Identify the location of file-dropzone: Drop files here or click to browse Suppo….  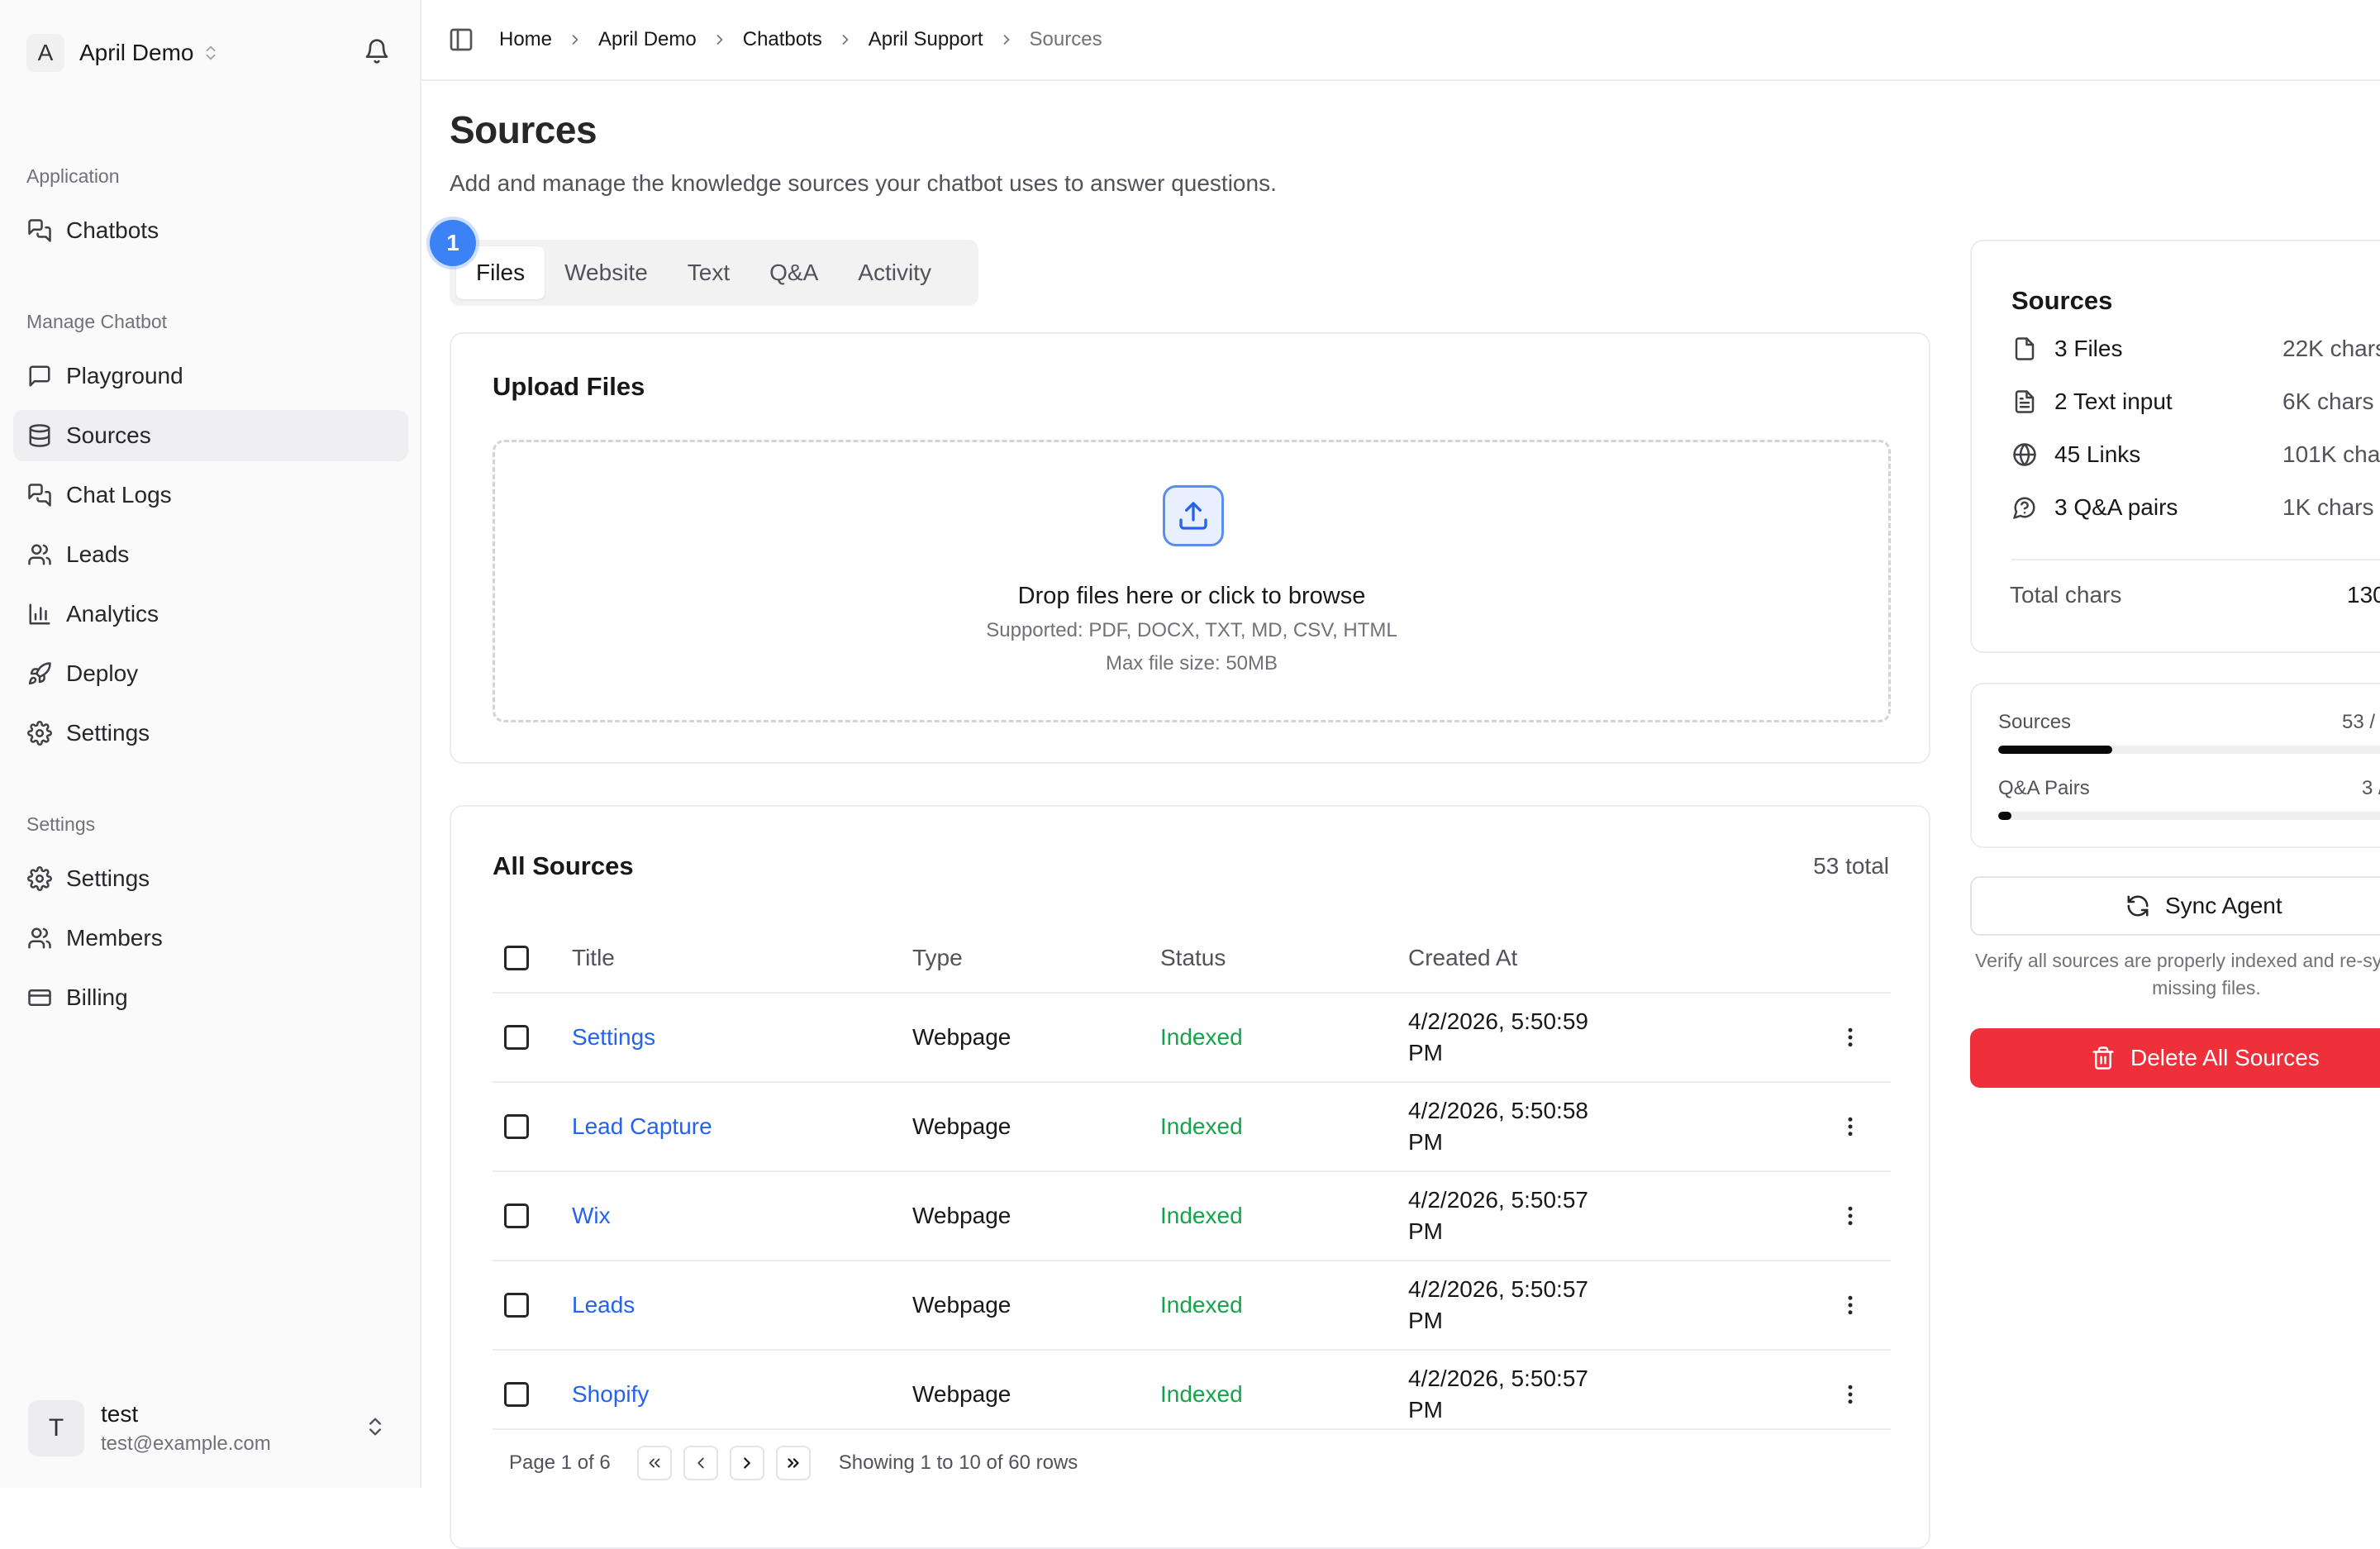
(1192, 581).